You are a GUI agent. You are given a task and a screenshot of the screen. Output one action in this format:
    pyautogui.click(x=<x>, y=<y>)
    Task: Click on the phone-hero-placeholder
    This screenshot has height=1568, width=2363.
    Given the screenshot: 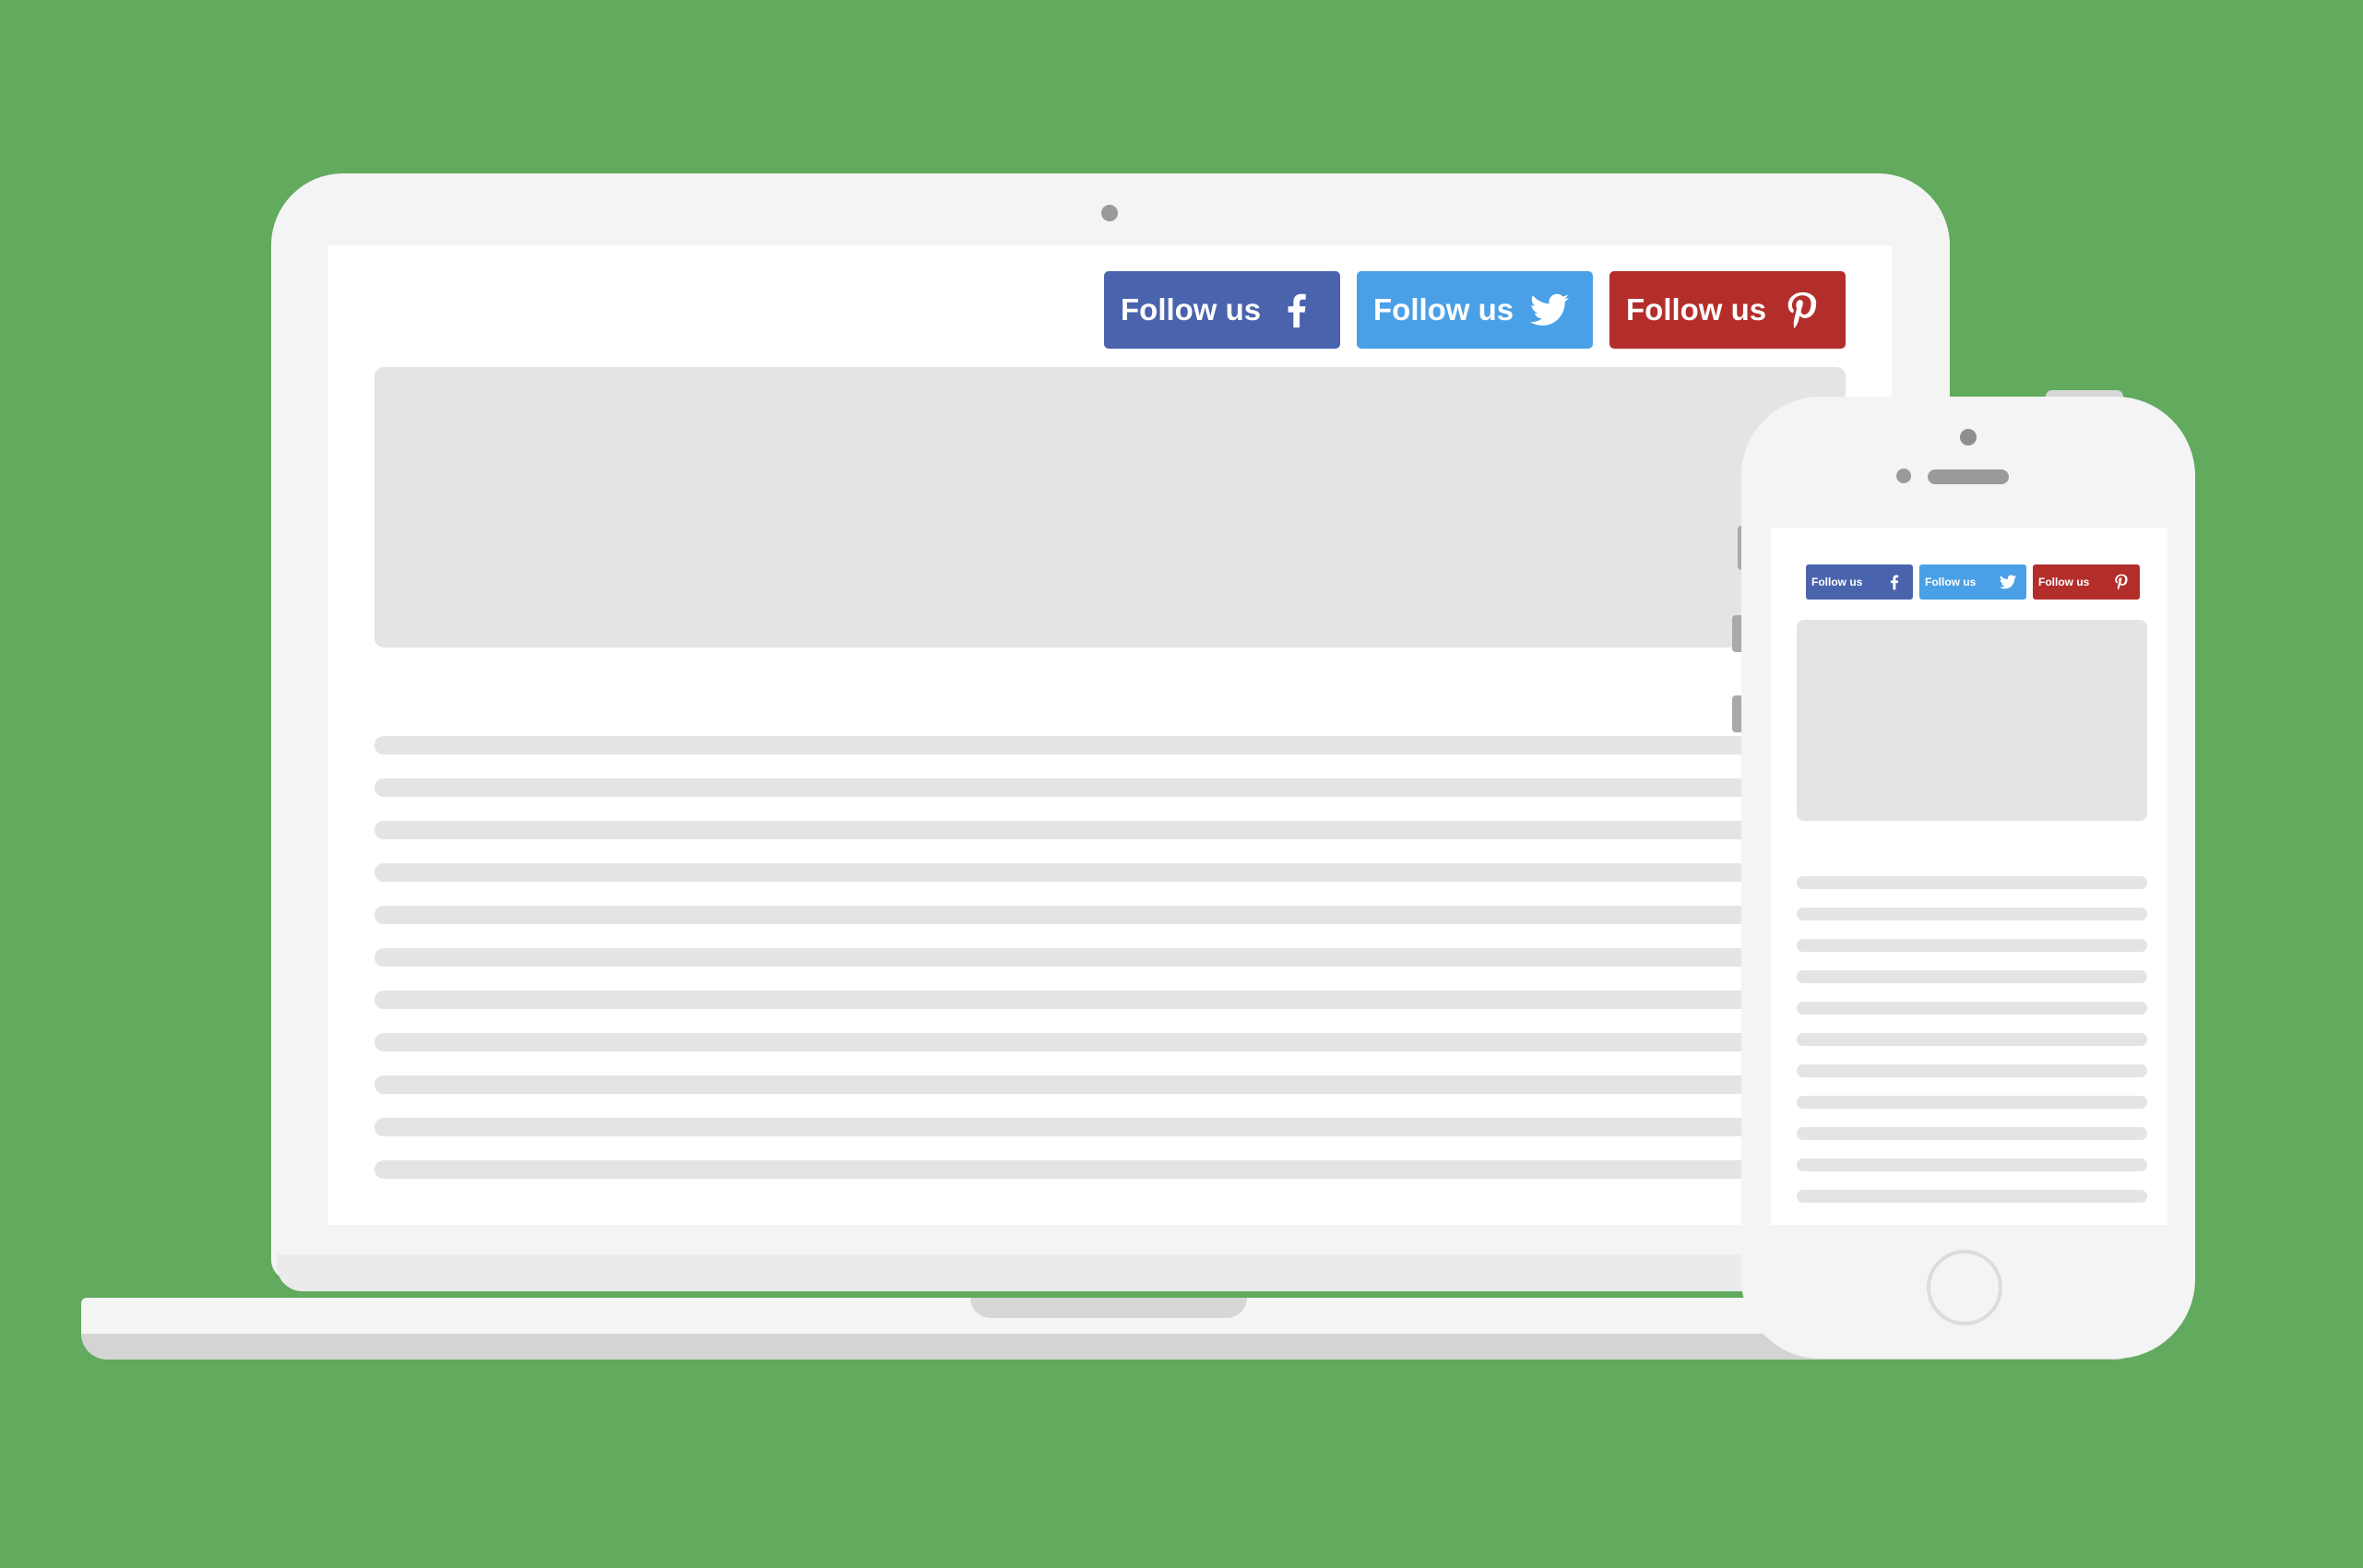 What is the action you would take?
    pyautogui.click(x=1972, y=720)
    